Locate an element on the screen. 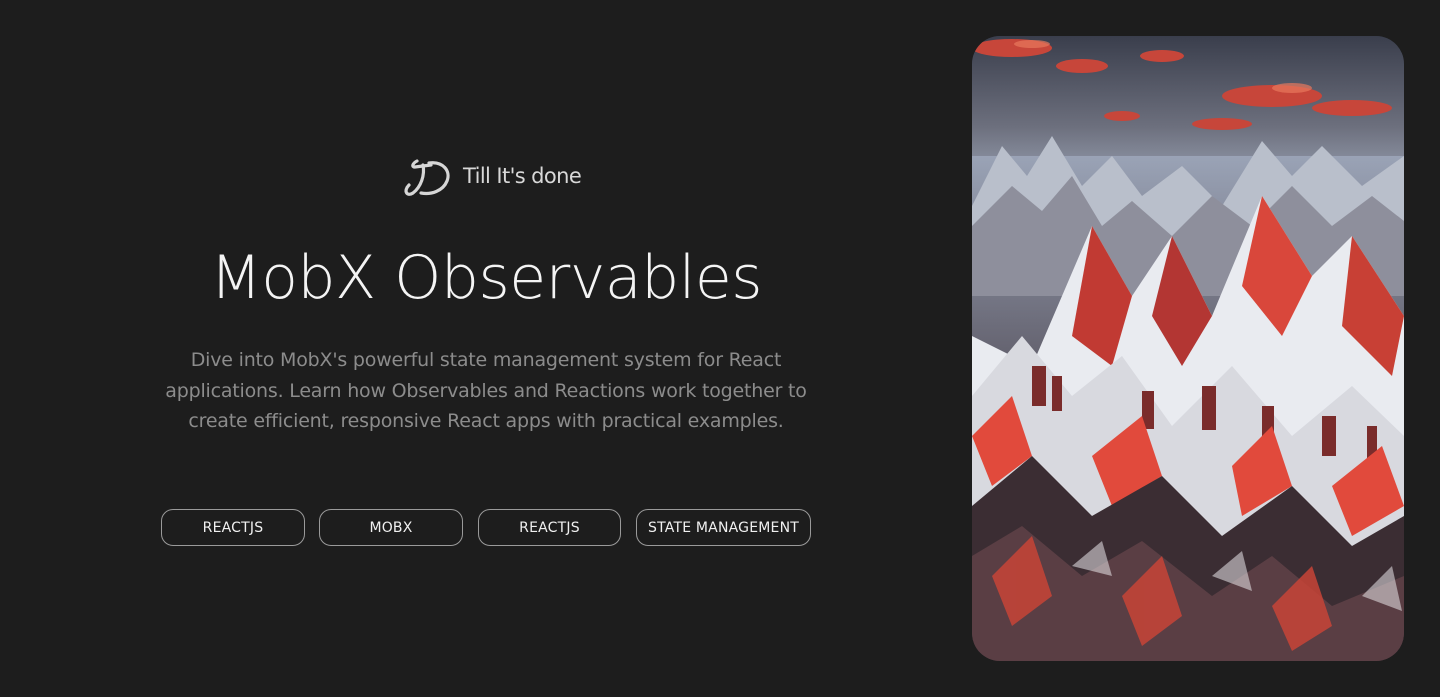 This screenshot has width=1440, height=697. tag-state-management-button: STATE MANAGEMENT is located at coordinates (723, 527).